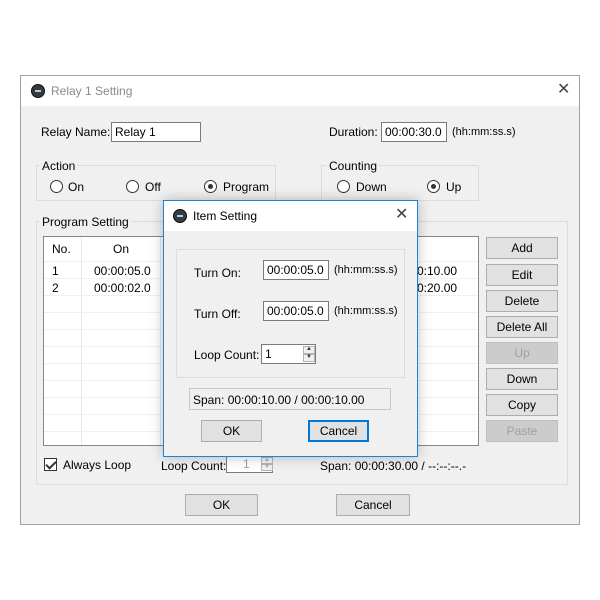 Image resolution: width=600 pixels, height=600 pixels. Describe the element at coordinates (371, 187) in the screenshot. I see `counting-down-label: Down` at that location.